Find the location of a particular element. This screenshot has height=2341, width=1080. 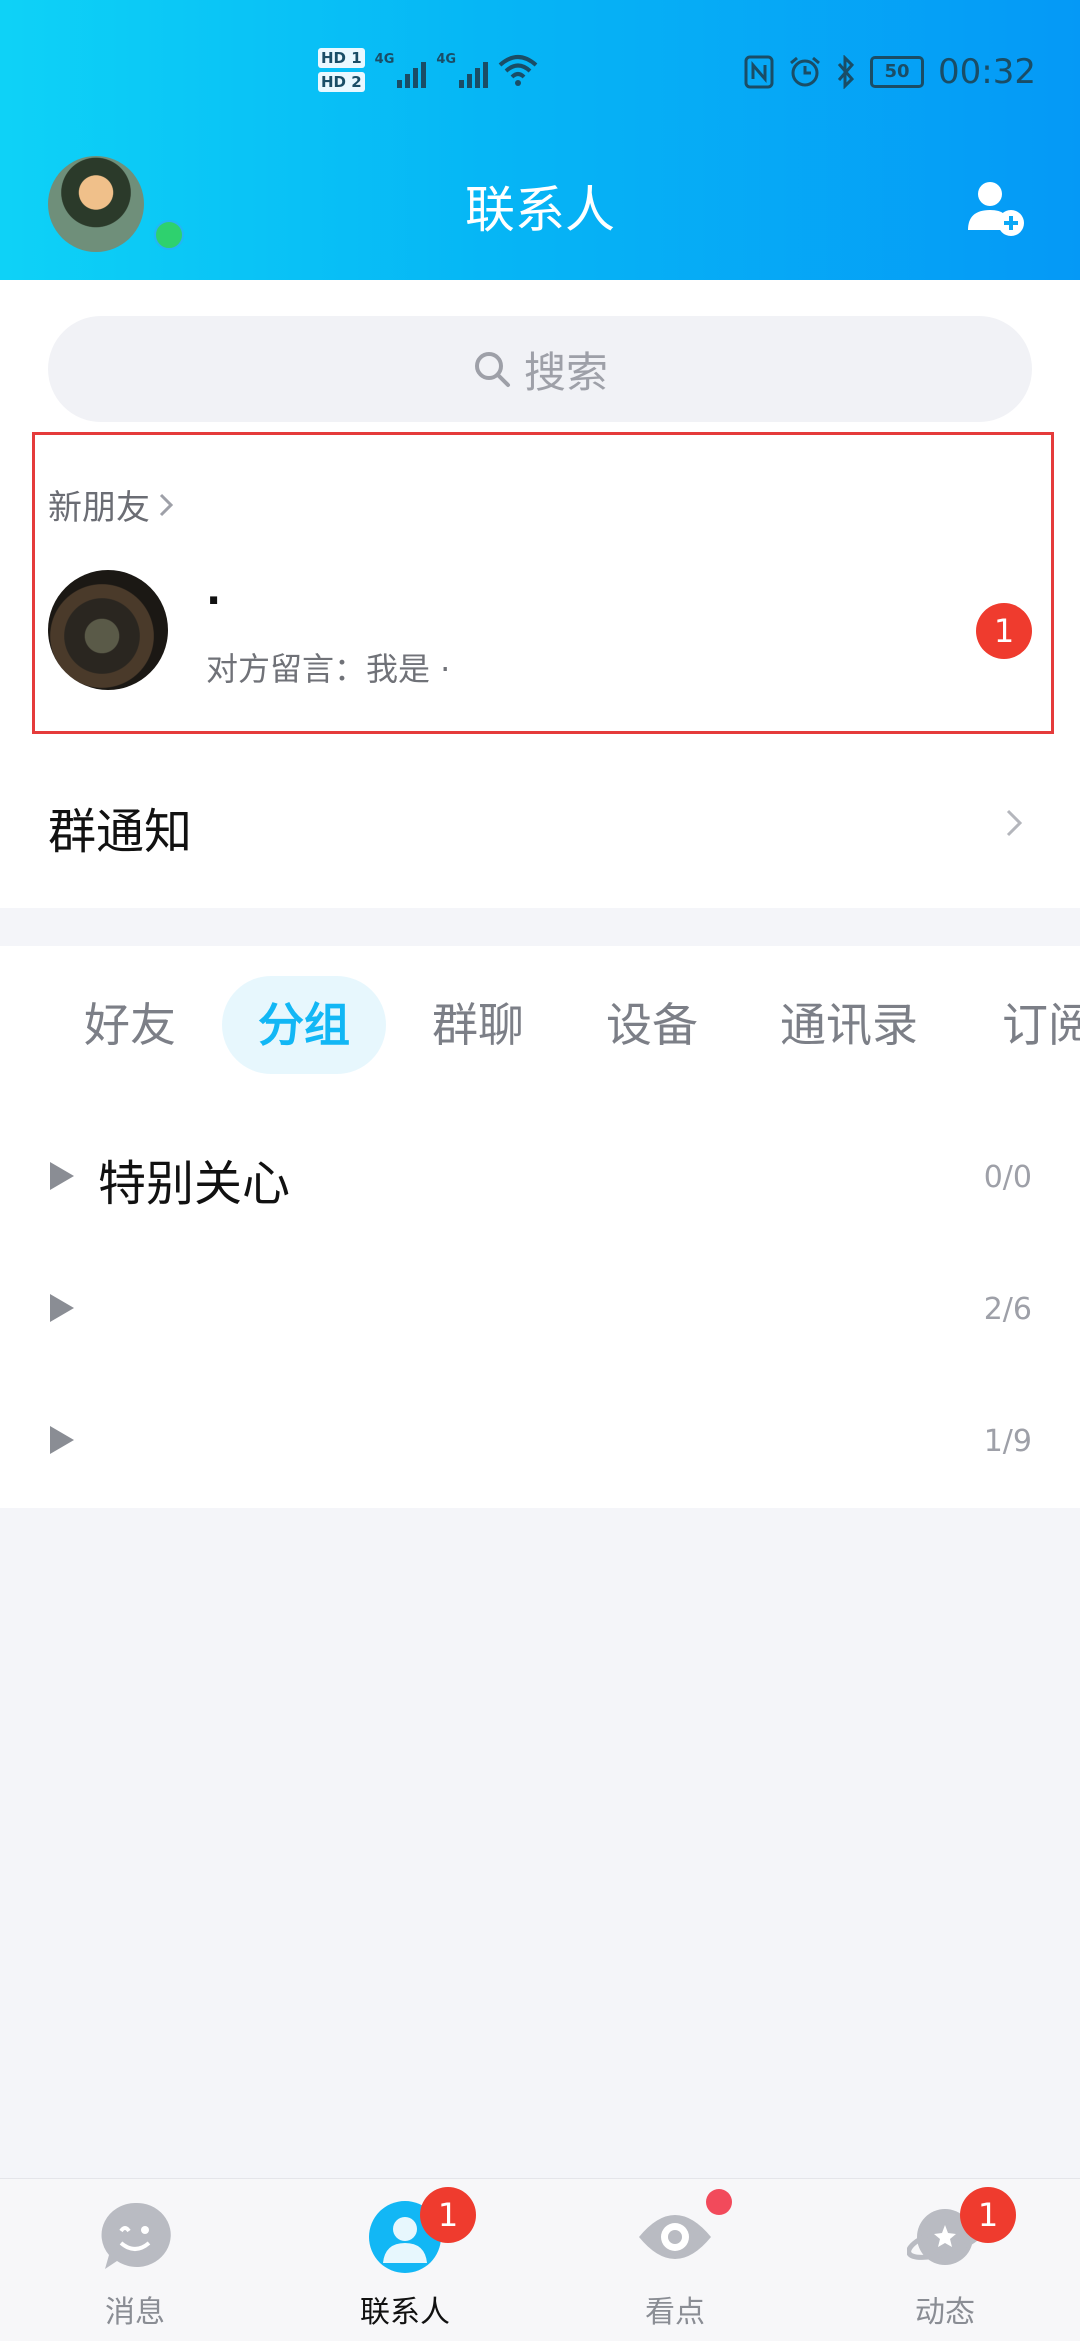

search-bar: 搜索 is located at coordinates (540, 369).